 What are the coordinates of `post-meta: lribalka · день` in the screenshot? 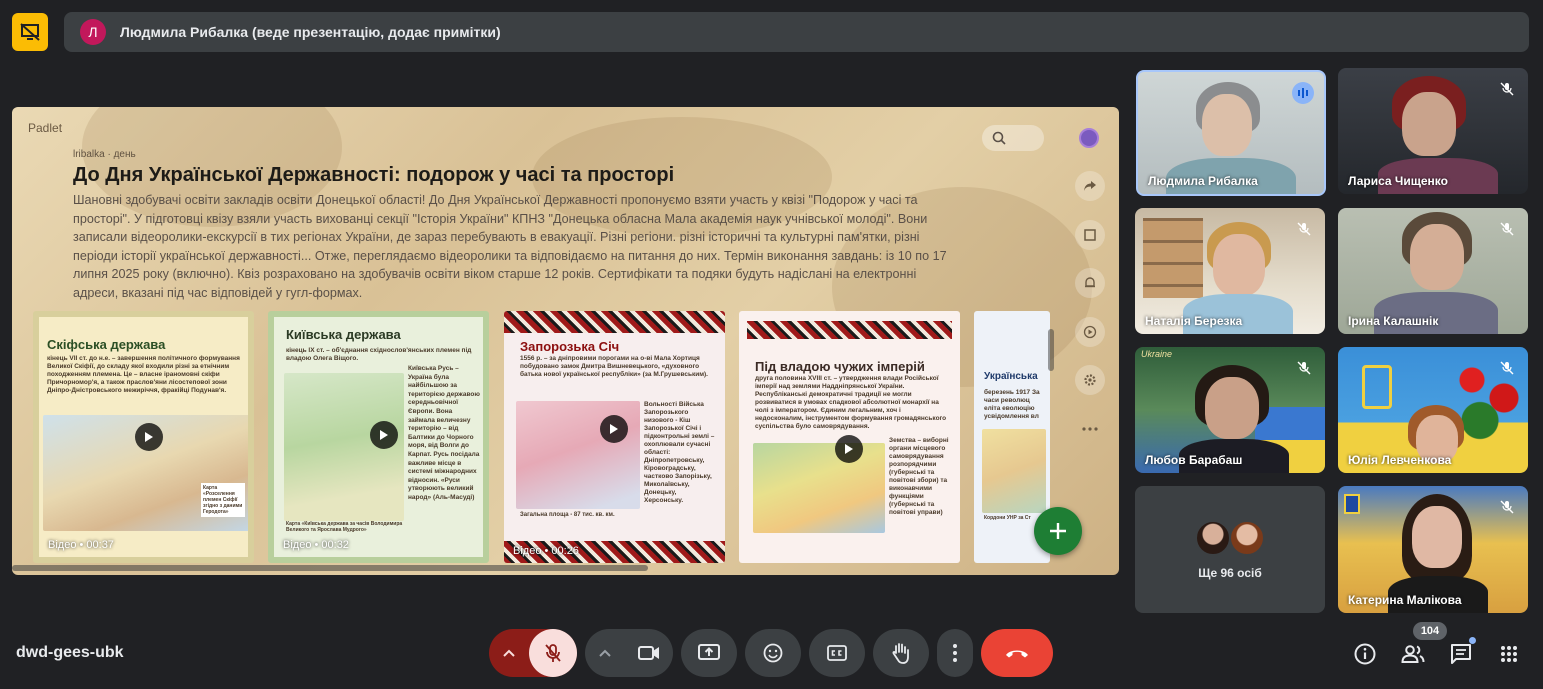 It's located at (104, 154).